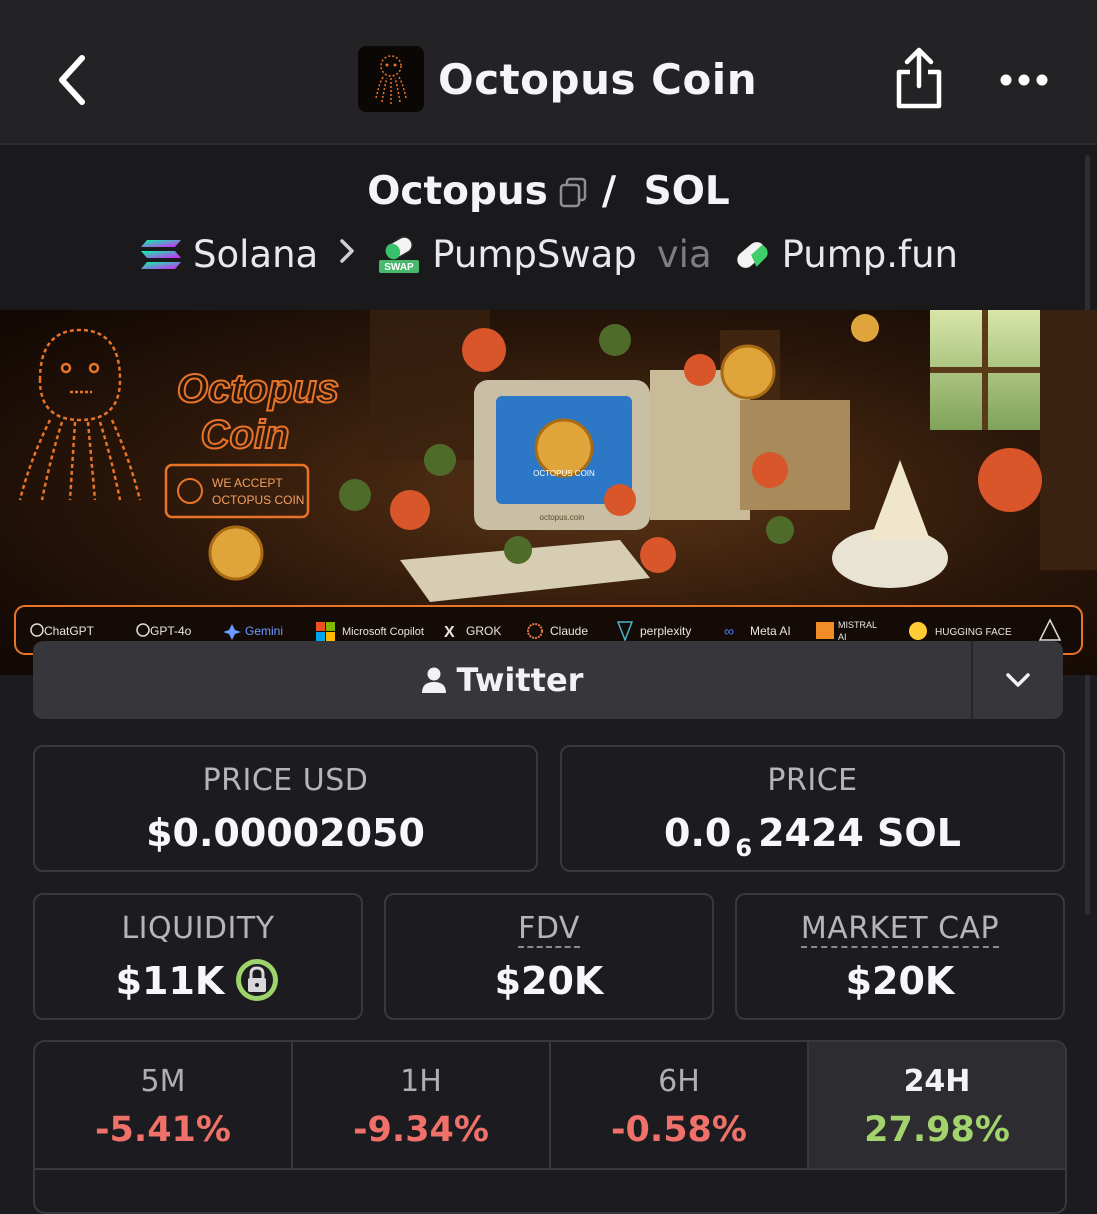 This screenshot has width=1097, height=1214. What do you see at coordinates (812, 808) in the screenshot?
I see `price-sol-card: PRICE 0.0 6 2424 SOL` at bounding box center [812, 808].